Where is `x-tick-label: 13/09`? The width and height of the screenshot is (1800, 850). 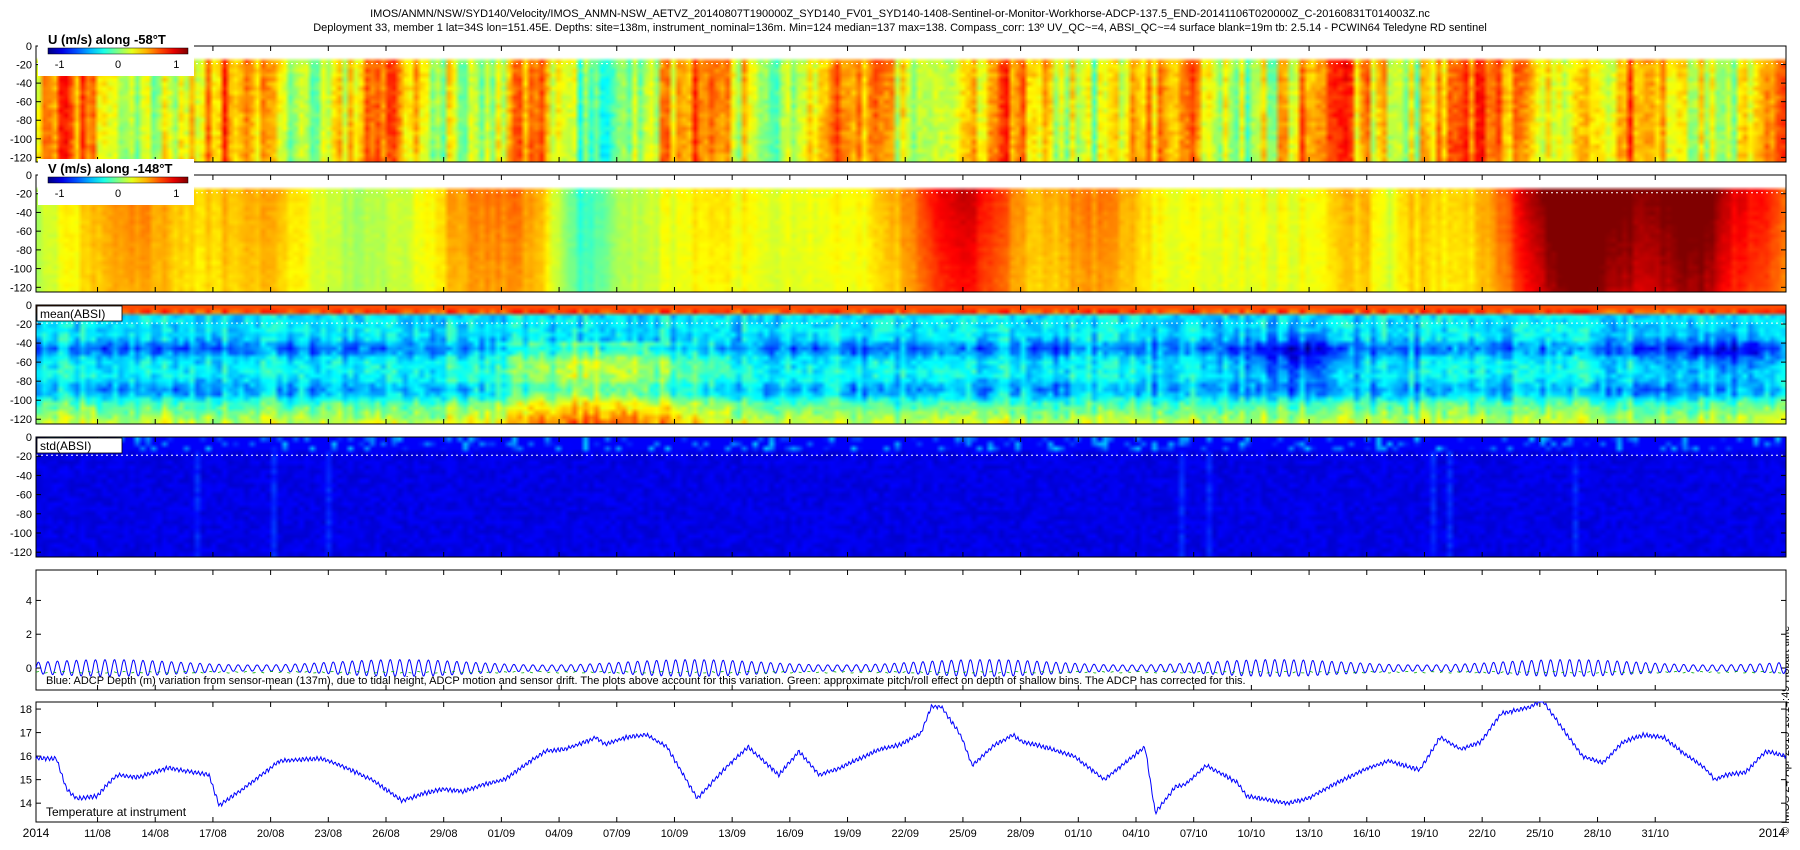
x-tick-label: 13/09 is located at coordinates (732, 834).